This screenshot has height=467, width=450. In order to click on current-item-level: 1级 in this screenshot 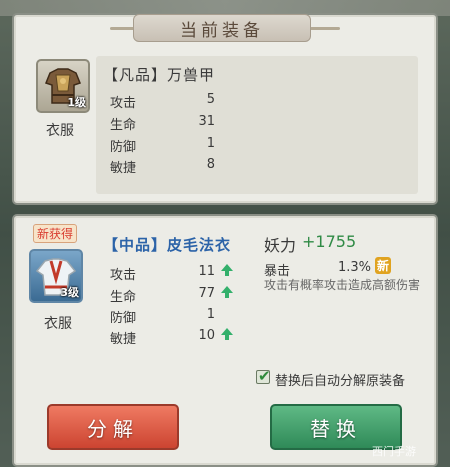, I will do `click(76, 102)`.